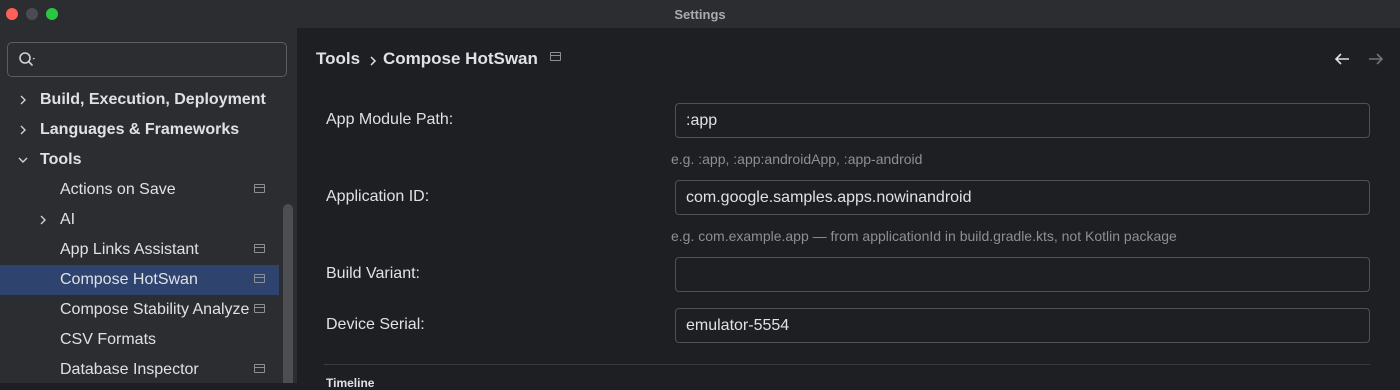 Image resolution: width=1400 pixels, height=390 pixels. I want to click on chevron-down-icon, so click(23, 160).